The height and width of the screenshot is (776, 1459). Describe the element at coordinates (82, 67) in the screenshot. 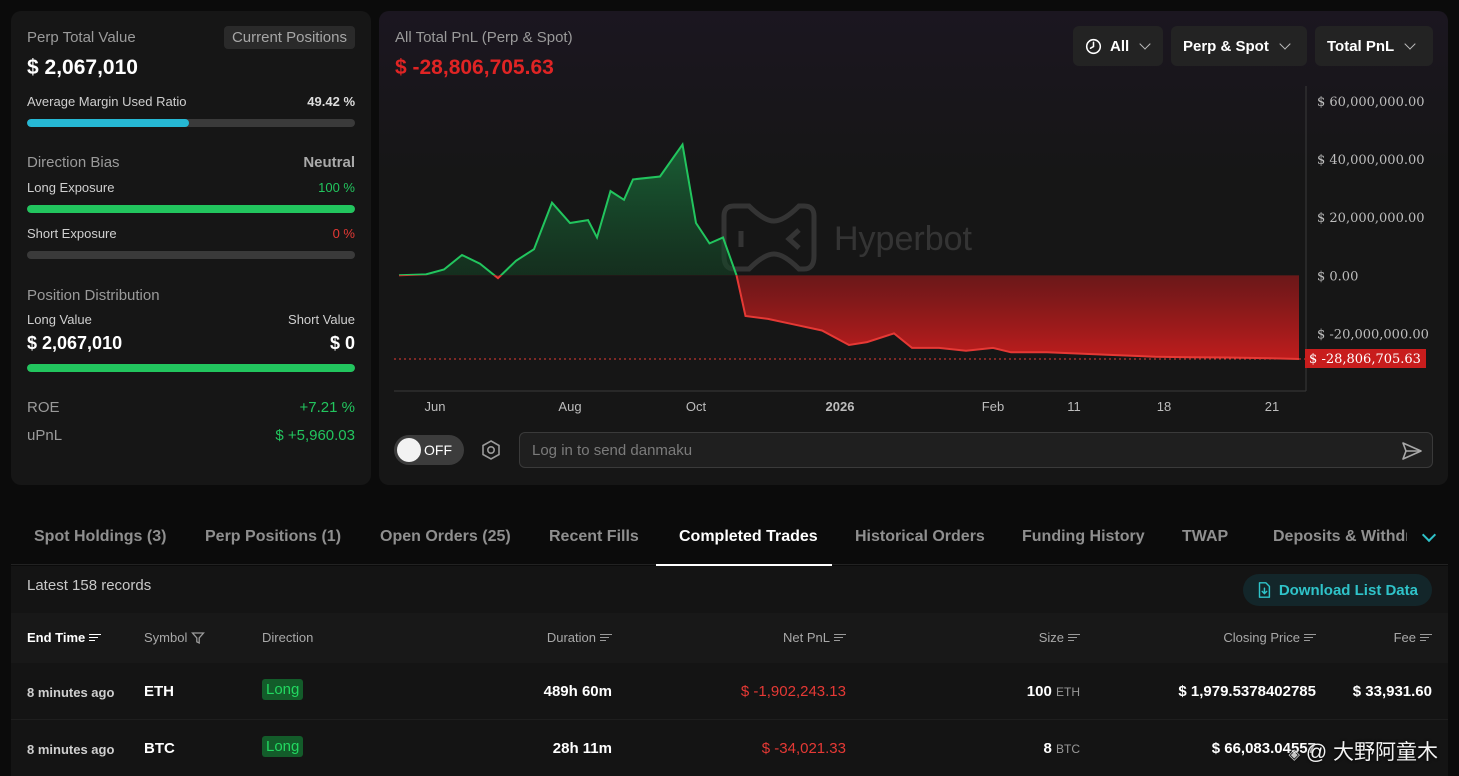

I see `perp-total-value: $ 2,067,010` at that location.